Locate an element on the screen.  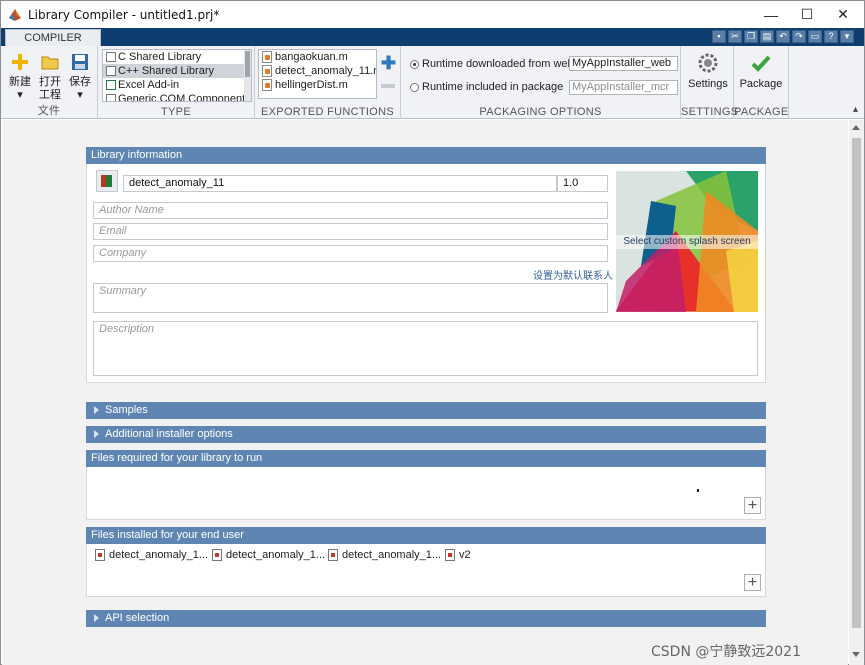
version-input: 1.0 is located at coordinates (582, 183).